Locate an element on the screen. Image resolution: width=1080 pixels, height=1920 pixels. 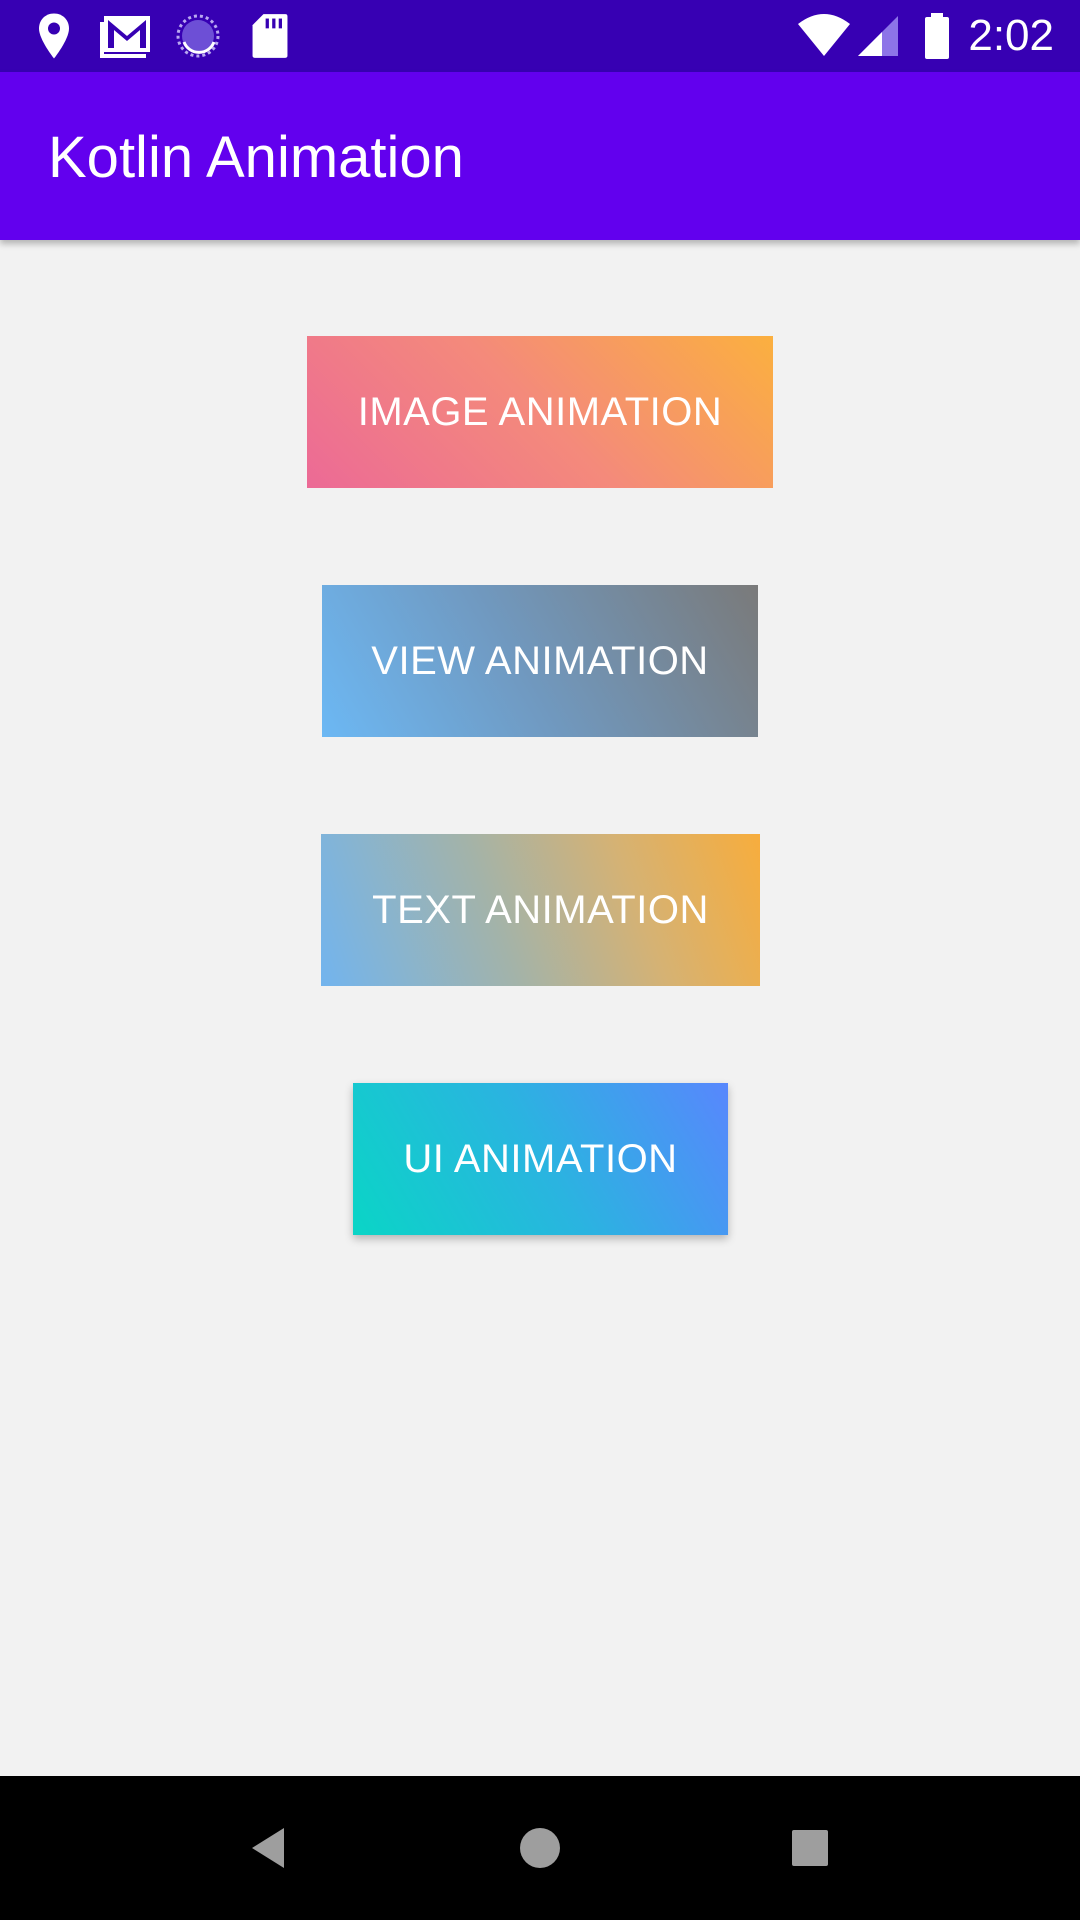
text-animation-label: TEXT ANIMATION is located at coordinates (540, 909).